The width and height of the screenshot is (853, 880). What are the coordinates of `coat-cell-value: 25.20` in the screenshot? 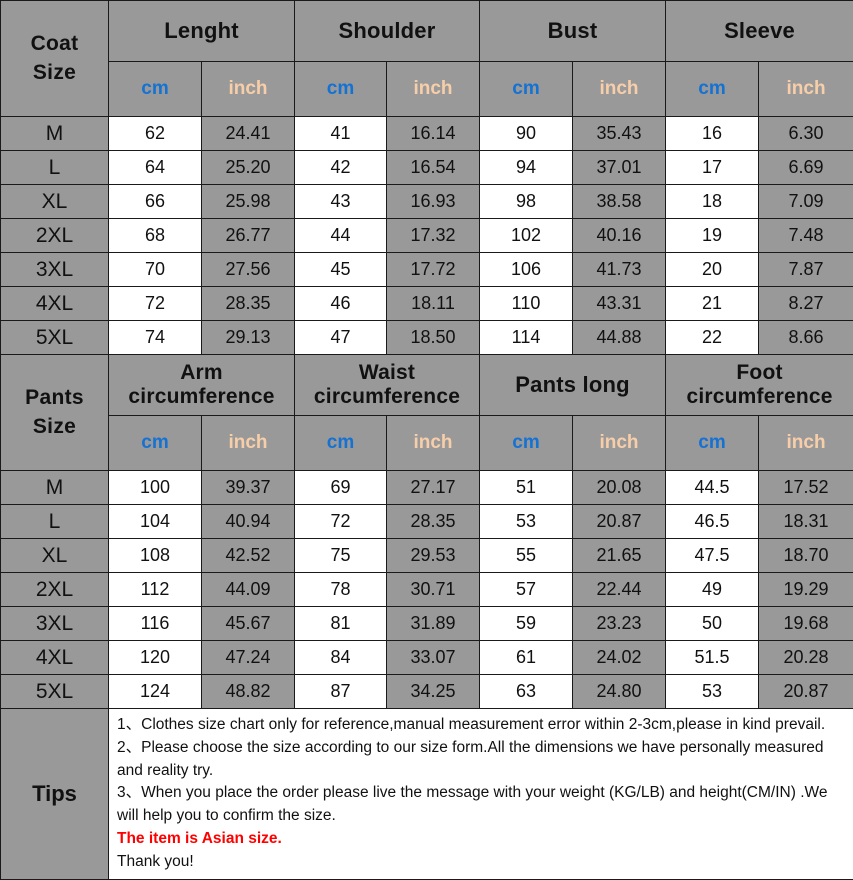 It's located at (248, 168).